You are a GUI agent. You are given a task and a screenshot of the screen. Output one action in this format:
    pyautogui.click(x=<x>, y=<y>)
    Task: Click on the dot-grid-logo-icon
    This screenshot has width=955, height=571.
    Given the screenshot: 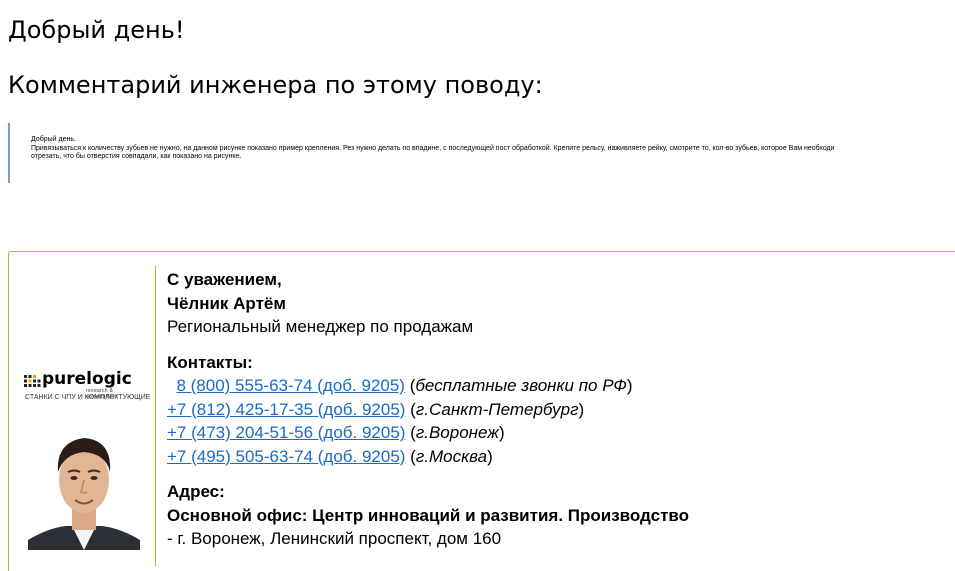 What is the action you would take?
    pyautogui.click(x=32, y=381)
    